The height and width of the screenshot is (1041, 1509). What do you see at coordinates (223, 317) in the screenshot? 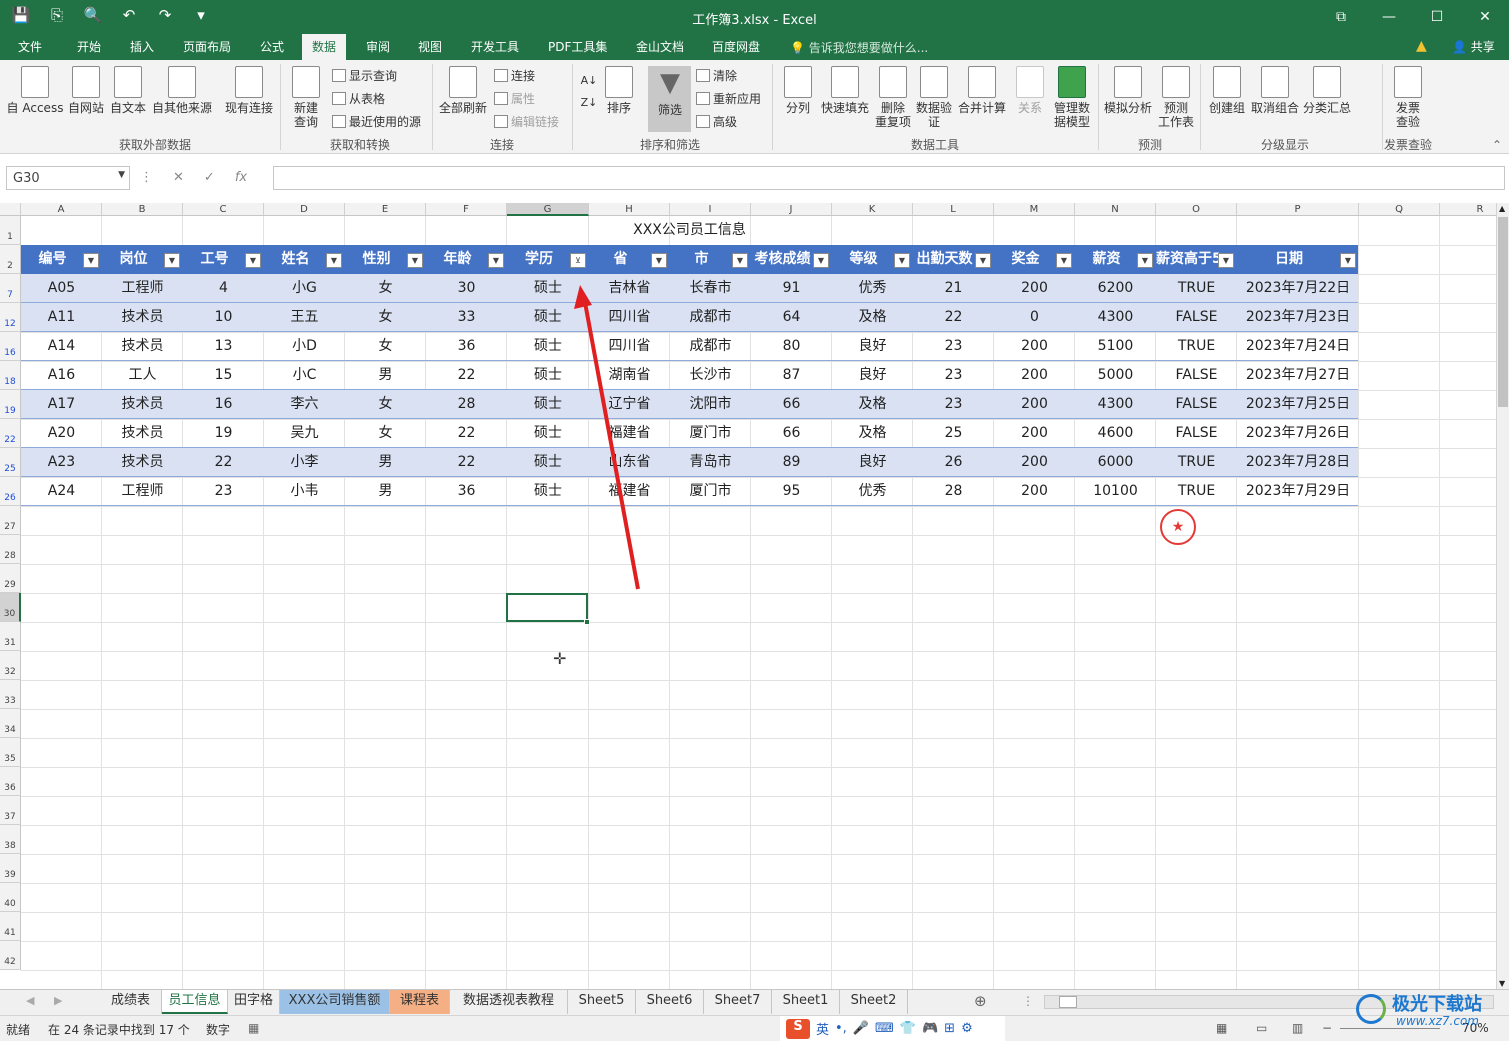
I see `table-cell: 10` at bounding box center [223, 317].